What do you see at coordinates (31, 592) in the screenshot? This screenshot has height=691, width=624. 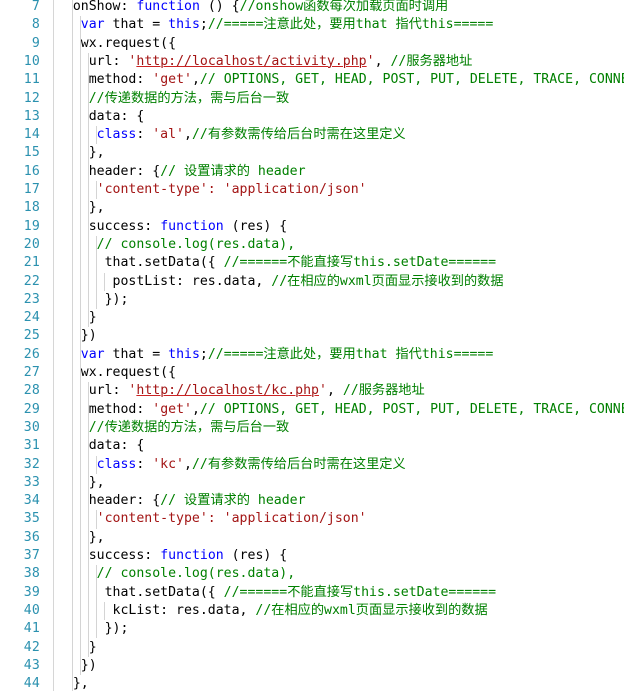 I see `line-number: 39` at bounding box center [31, 592].